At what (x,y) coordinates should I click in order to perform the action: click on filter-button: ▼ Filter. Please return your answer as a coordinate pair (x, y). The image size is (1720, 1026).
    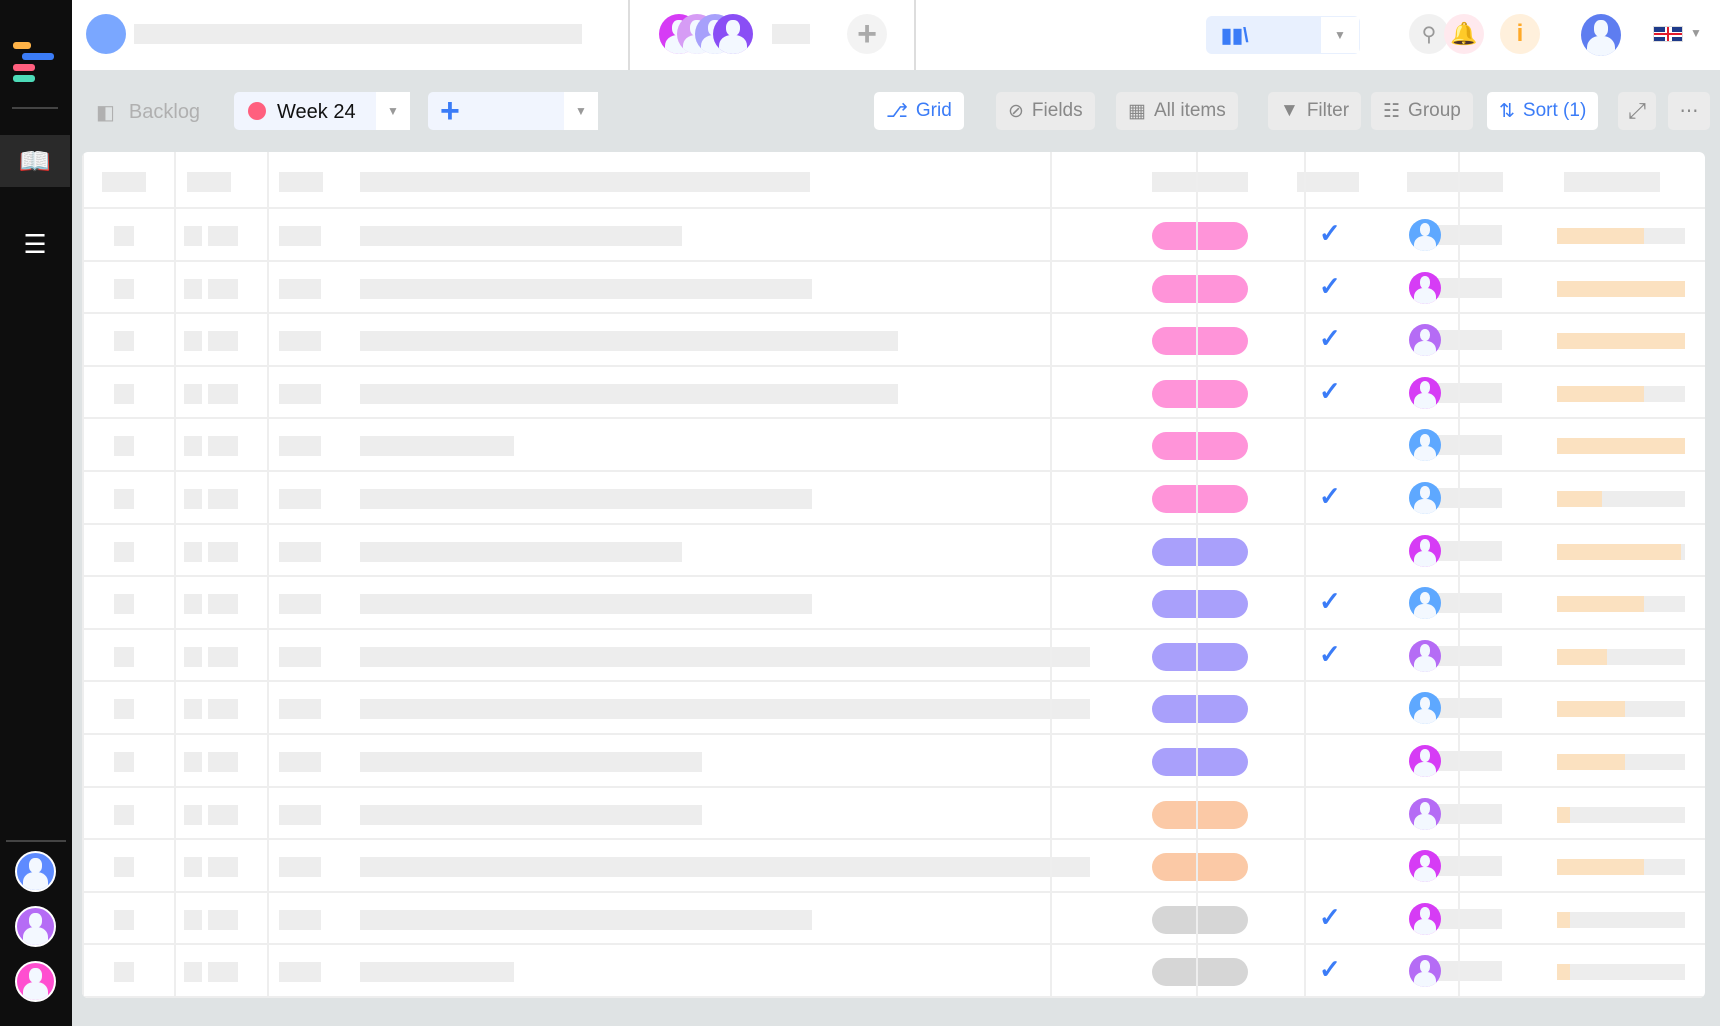
    Looking at the image, I should click on (1315, 111).